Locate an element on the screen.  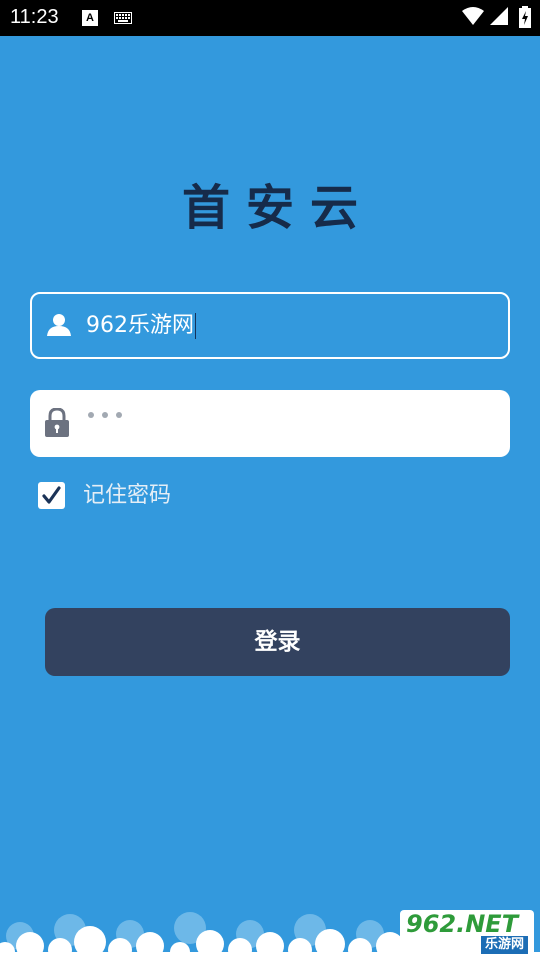
remember-label: 记住密码 is located at coordinates (127, 495).